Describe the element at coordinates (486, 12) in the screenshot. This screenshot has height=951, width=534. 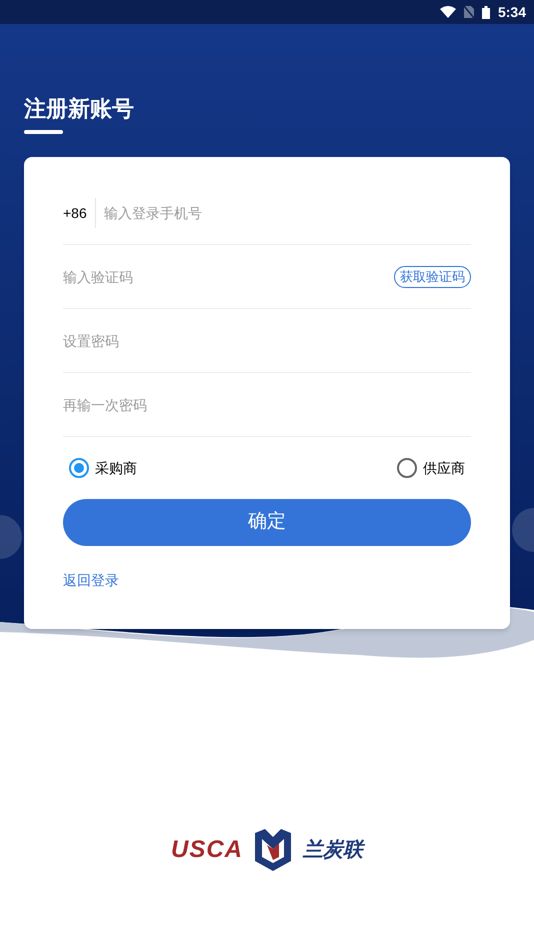
I see `battery-icon` at that location.